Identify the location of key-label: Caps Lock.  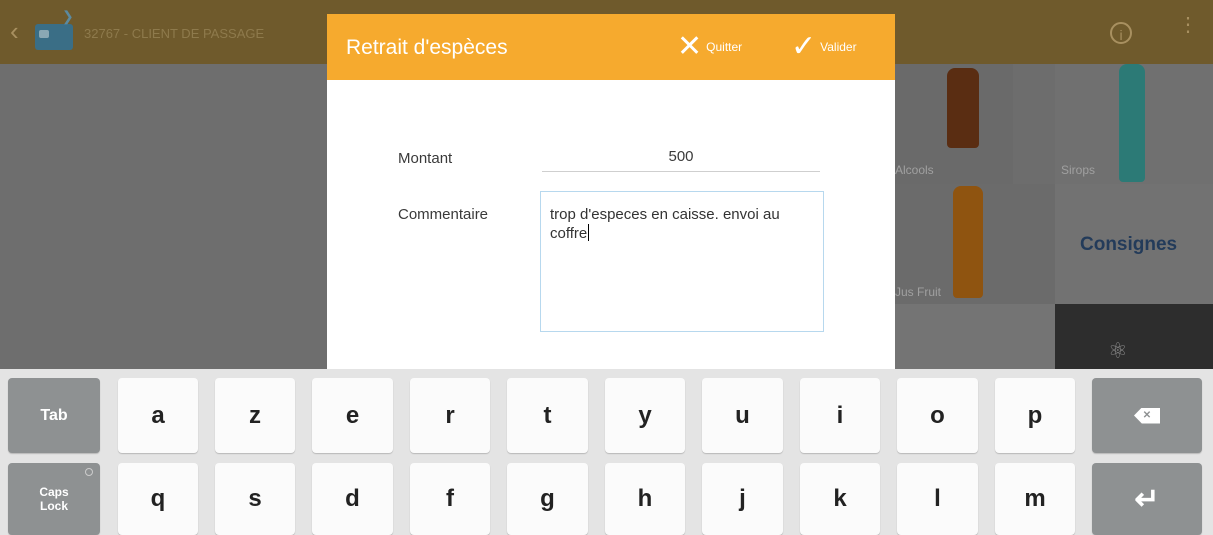
(54, 499).